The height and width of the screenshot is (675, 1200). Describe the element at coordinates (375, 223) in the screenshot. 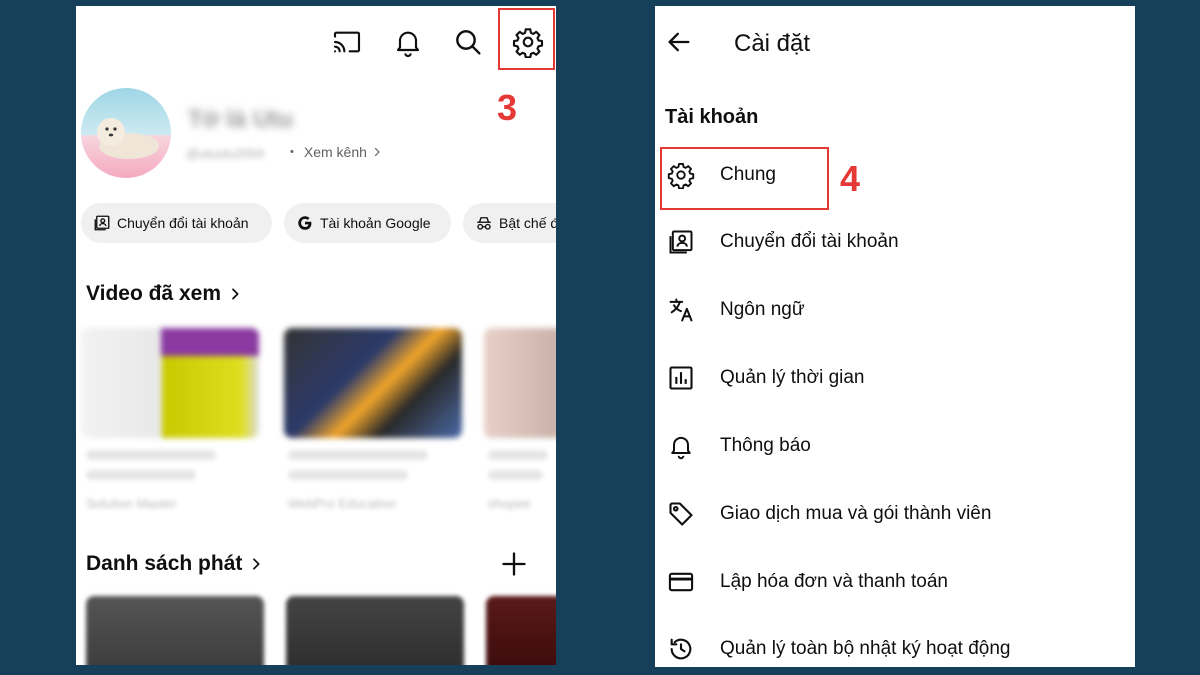

I see `chip-label: Tài khoản Google` at that location.